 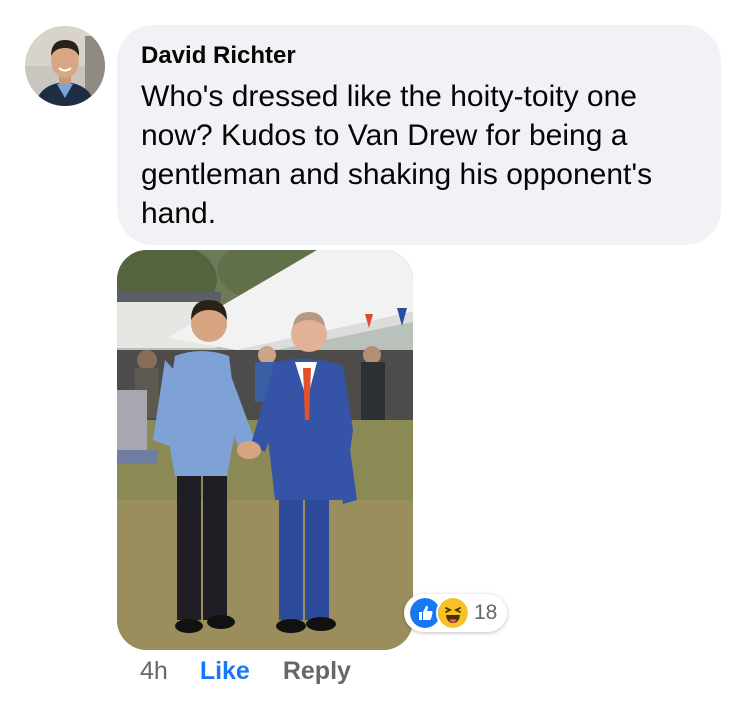 I want to click on reactions-summary: 18, so click(x=456, y=613).